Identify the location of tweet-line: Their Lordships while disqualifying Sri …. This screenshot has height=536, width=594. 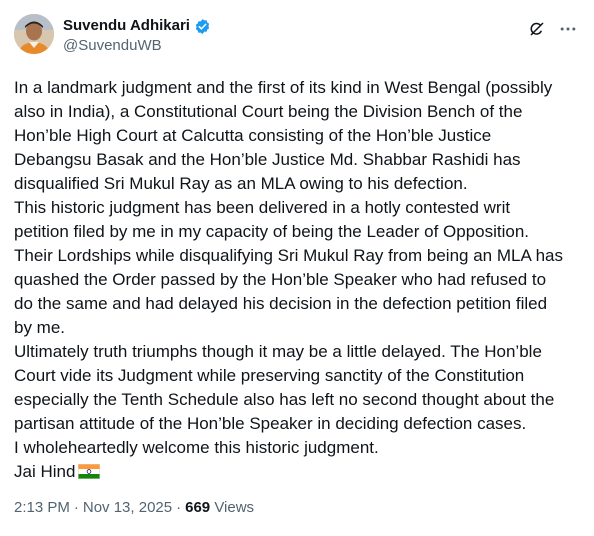
(288, 255).